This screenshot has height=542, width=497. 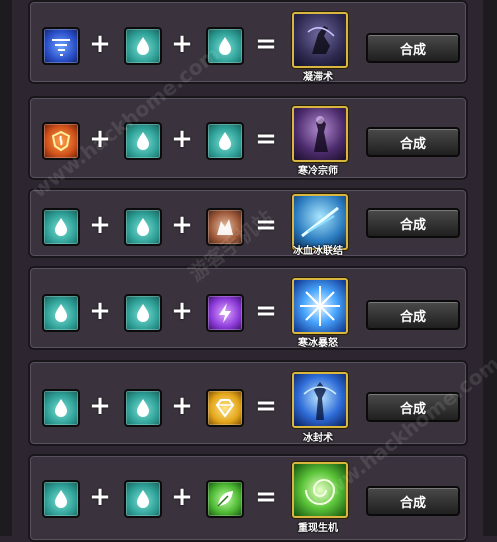 What do you see at coordinates (320, 134) in the screenshot?
I see `mage-silhouette-icon` at bounding box center [320, 134].